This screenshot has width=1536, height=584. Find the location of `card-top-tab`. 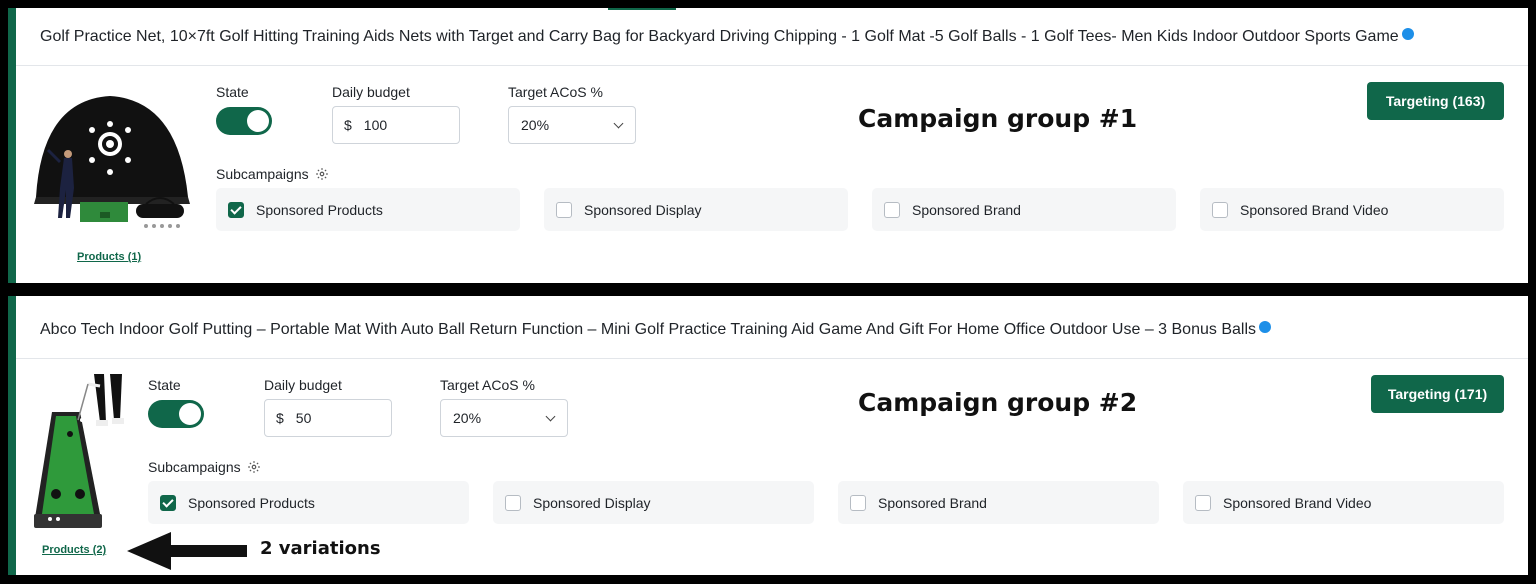

card-top-tab is located at coordinates (642, 9).